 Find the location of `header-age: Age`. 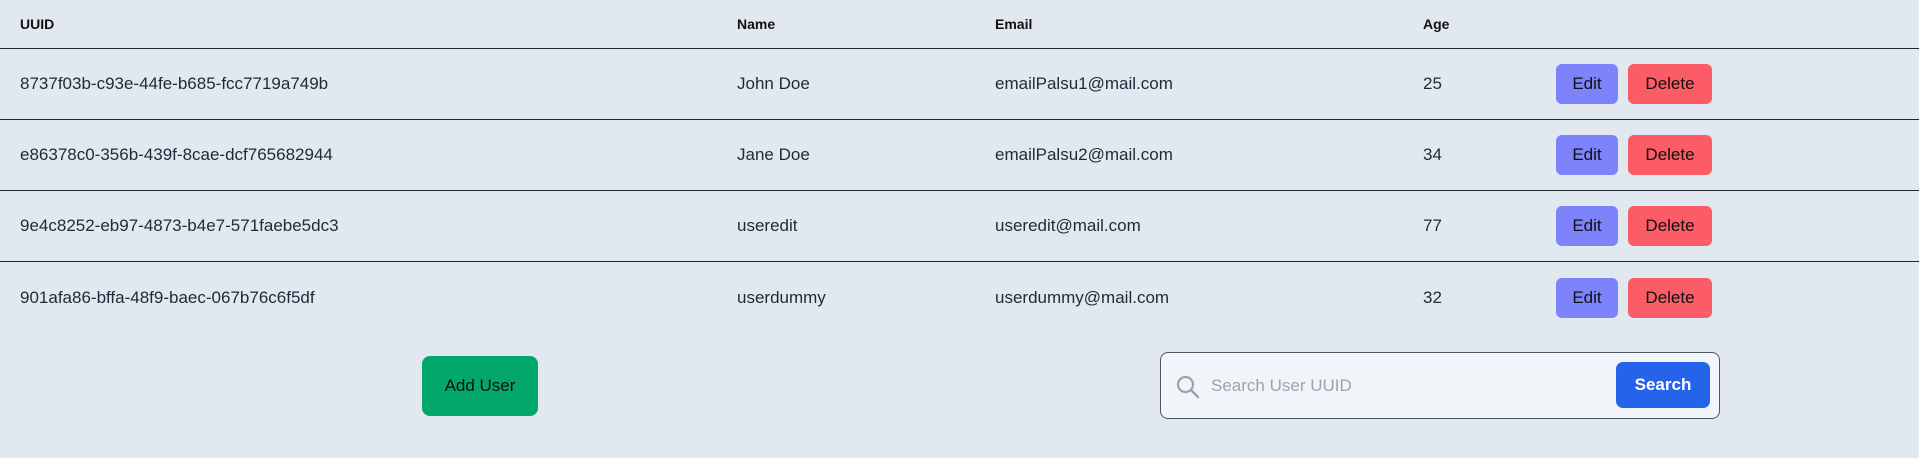

header-age: Age is located at coordinates (1436, 24).